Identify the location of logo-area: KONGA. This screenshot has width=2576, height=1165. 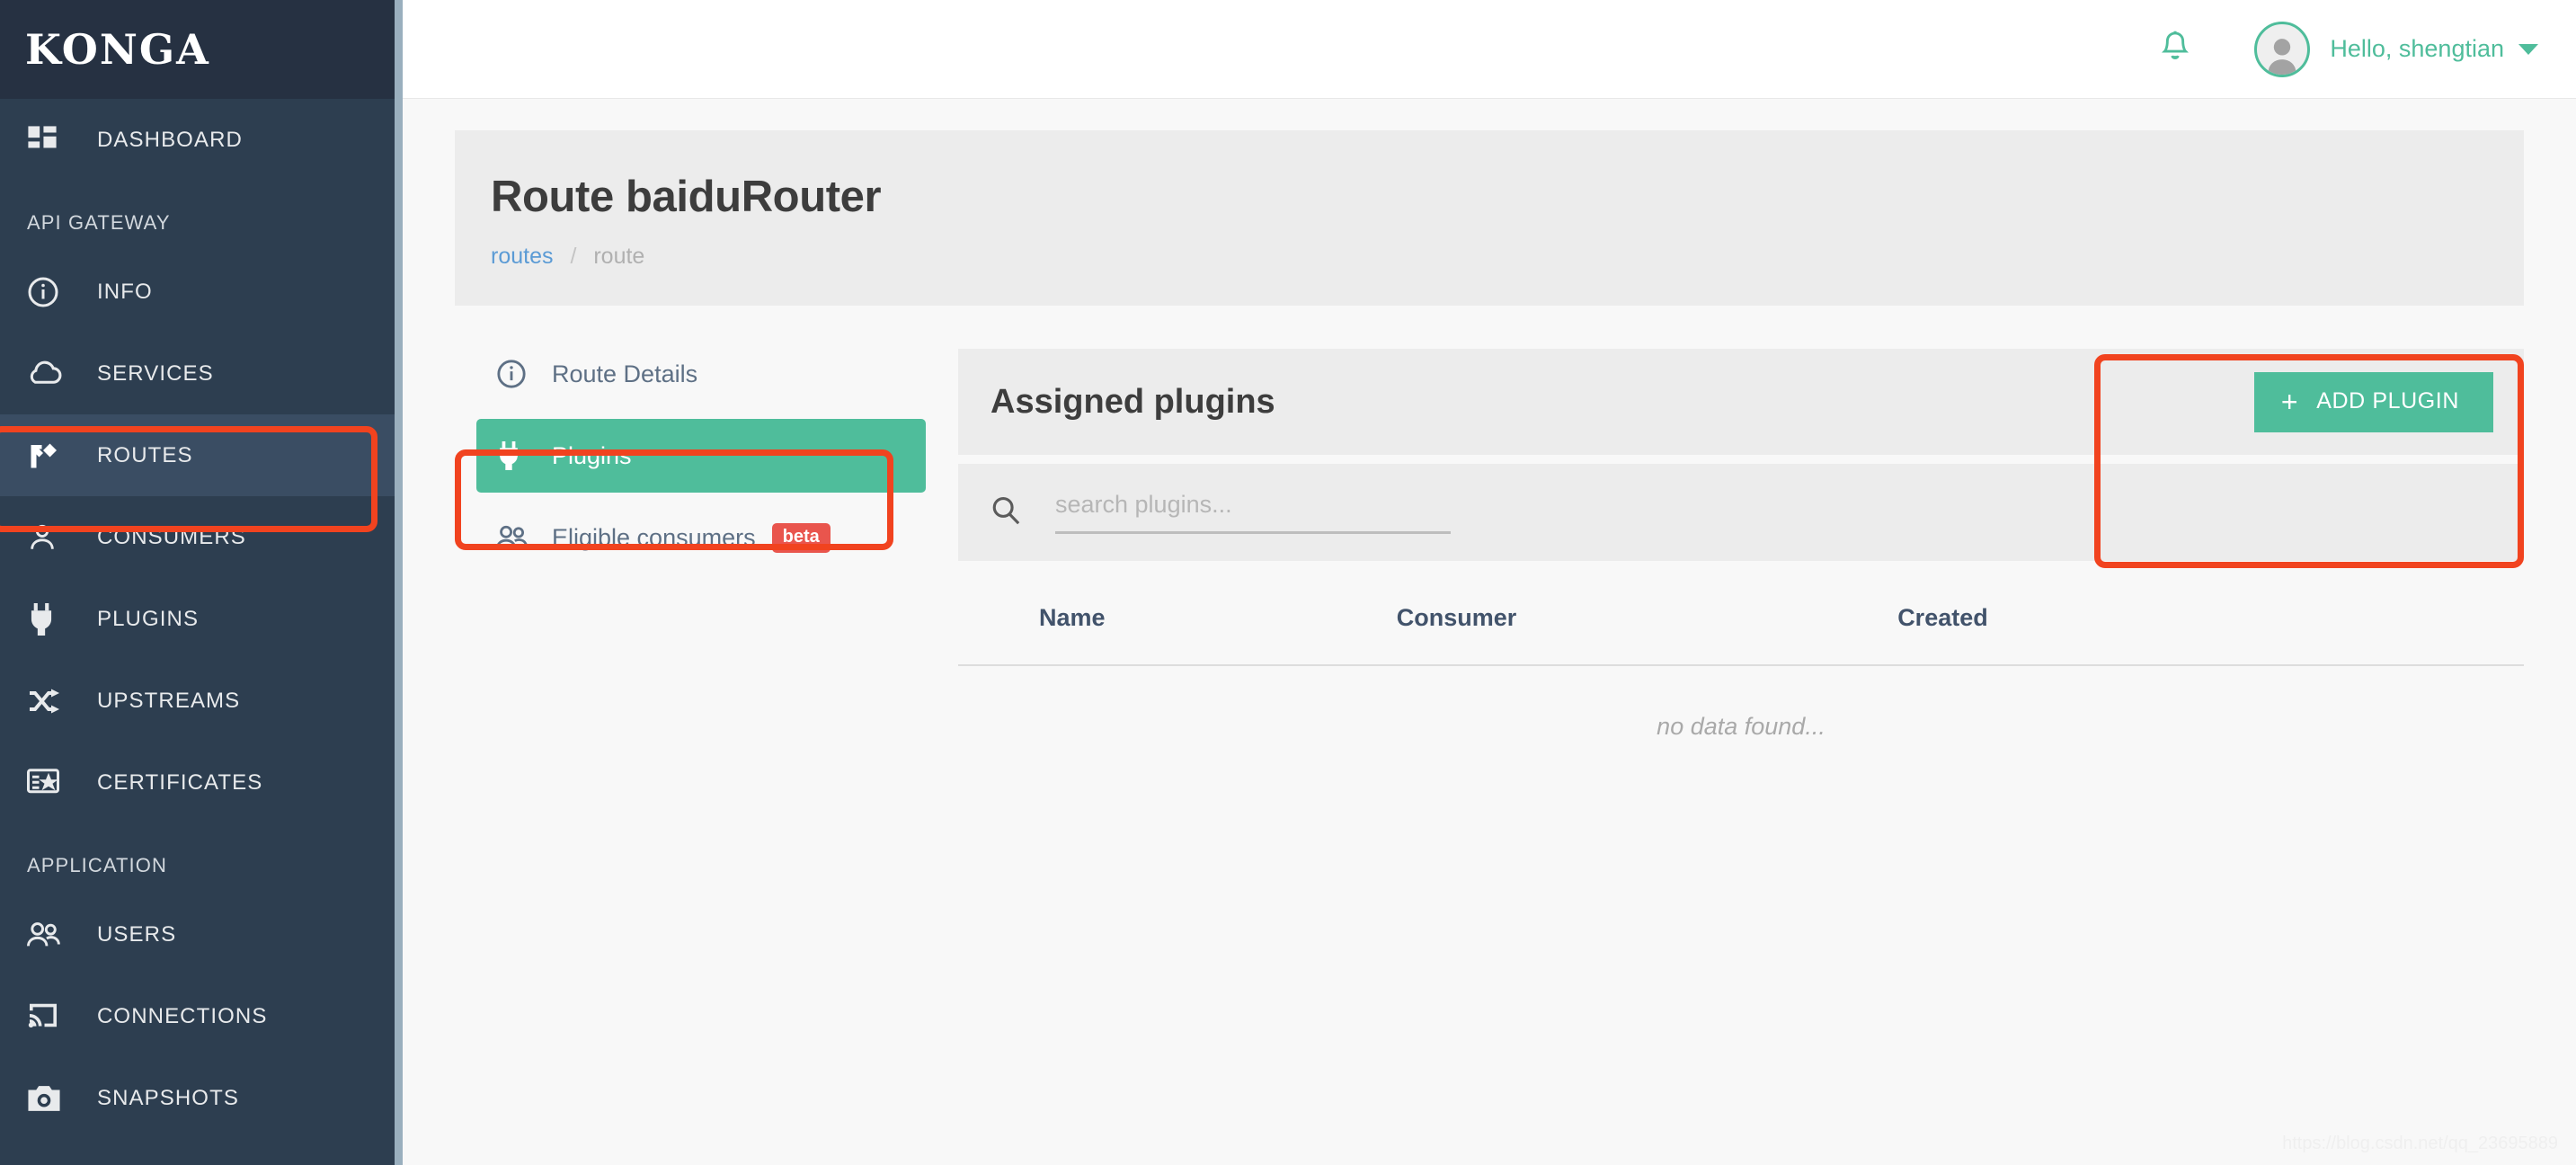
(197, 50).